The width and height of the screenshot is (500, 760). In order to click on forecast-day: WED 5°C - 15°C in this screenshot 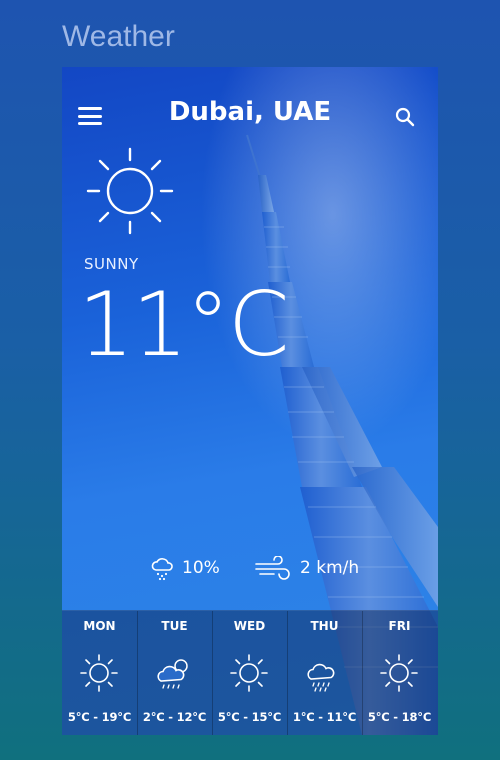, I will do `click(250, 673)`.